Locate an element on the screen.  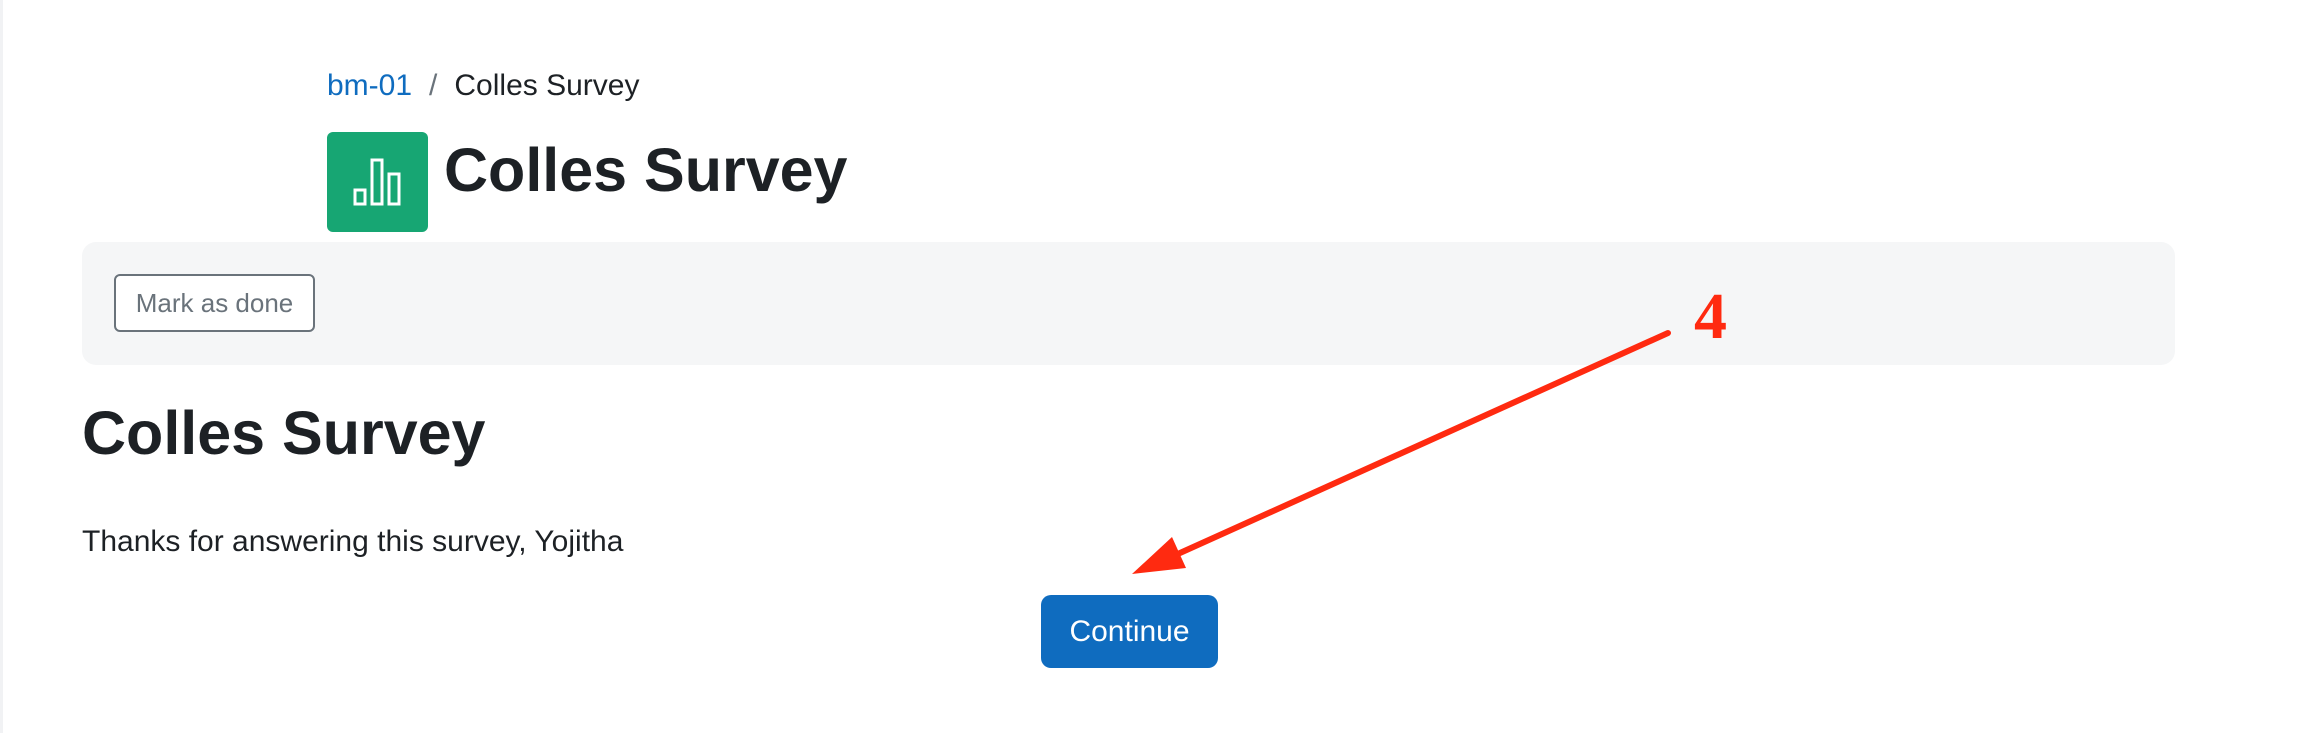
annotation-step-number: 4 is located at coordinates (1710, 316).